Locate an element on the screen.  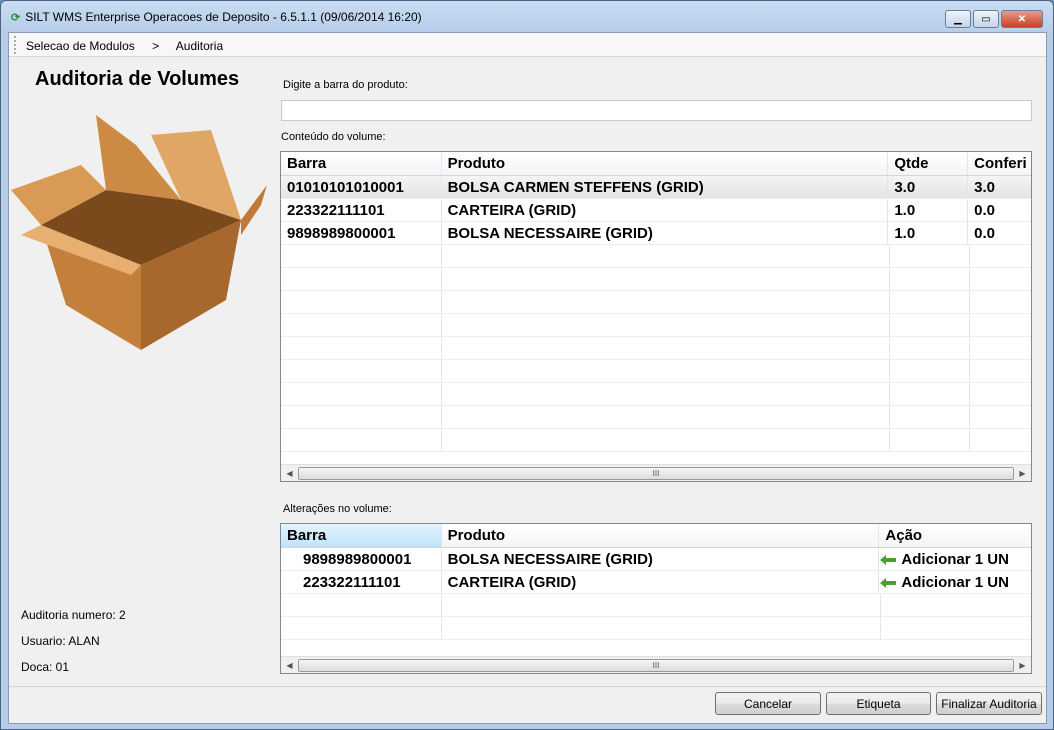
close-button: ✕ is located at coordinates (1022, 19).